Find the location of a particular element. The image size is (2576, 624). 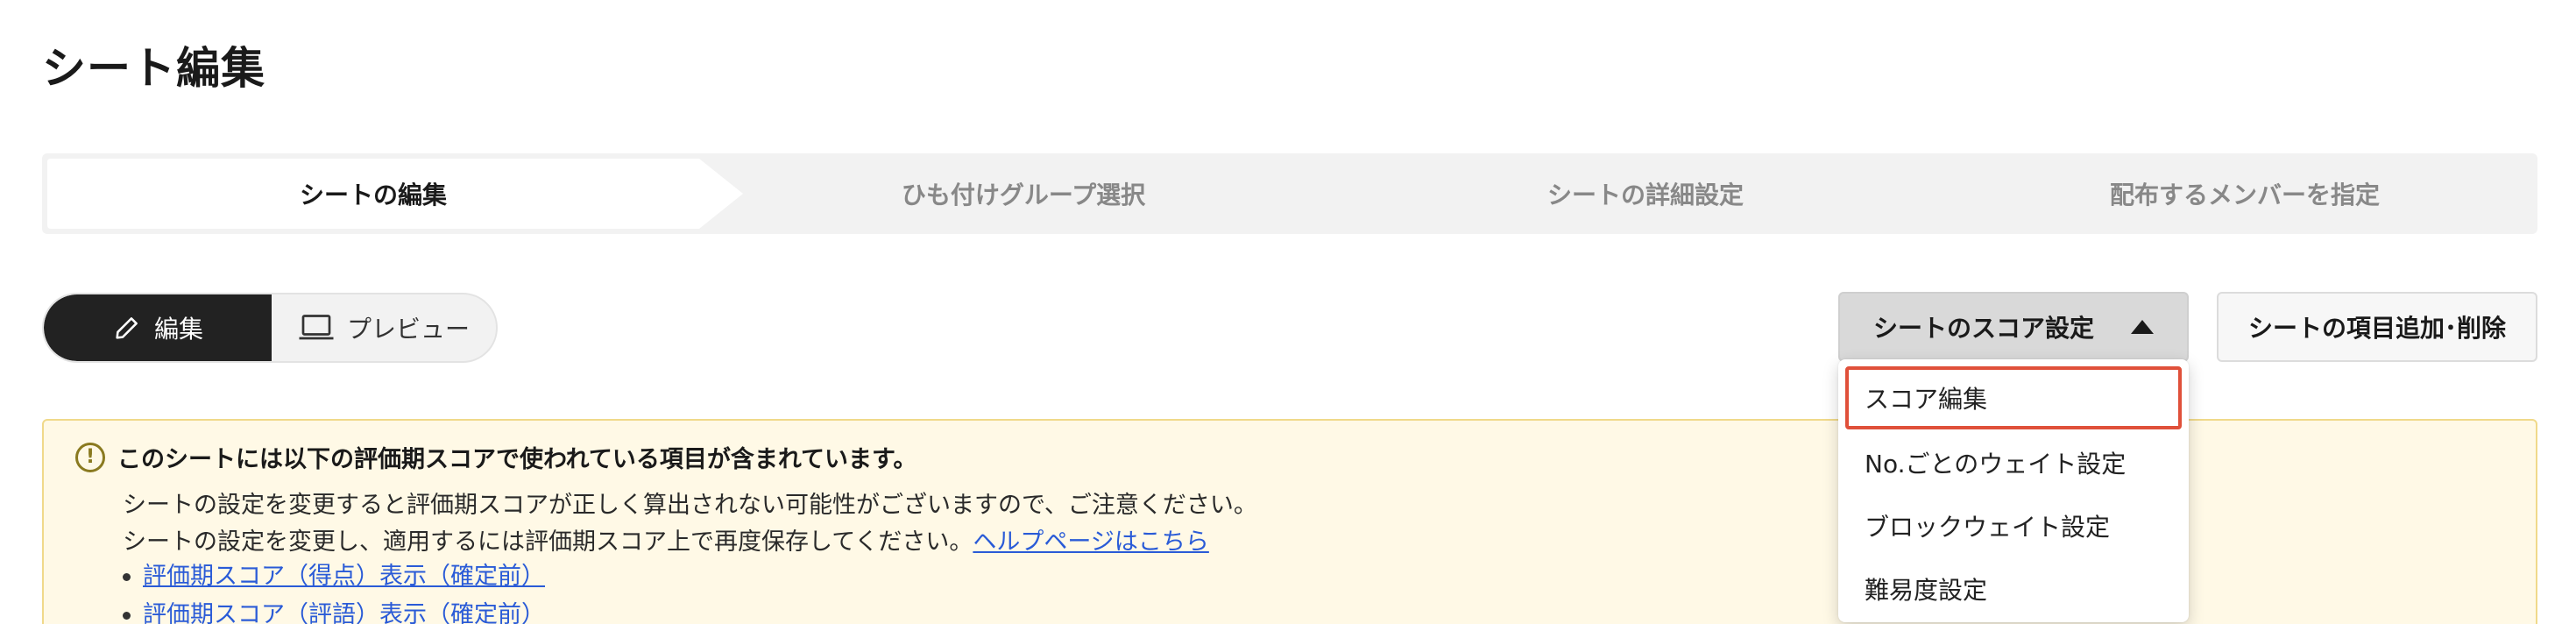

step-edit-sheet: シートの編集 is located at coordinates (373, 193).